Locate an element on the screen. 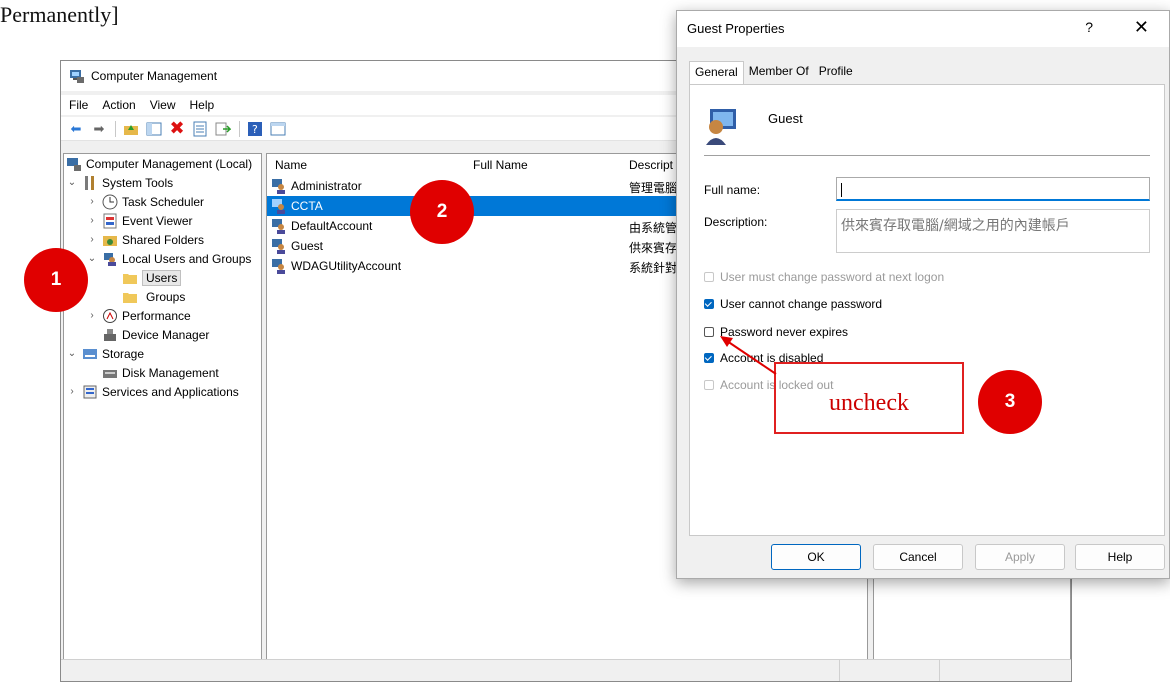  step-badge-2: 2 is located at coordinates (442, 212).